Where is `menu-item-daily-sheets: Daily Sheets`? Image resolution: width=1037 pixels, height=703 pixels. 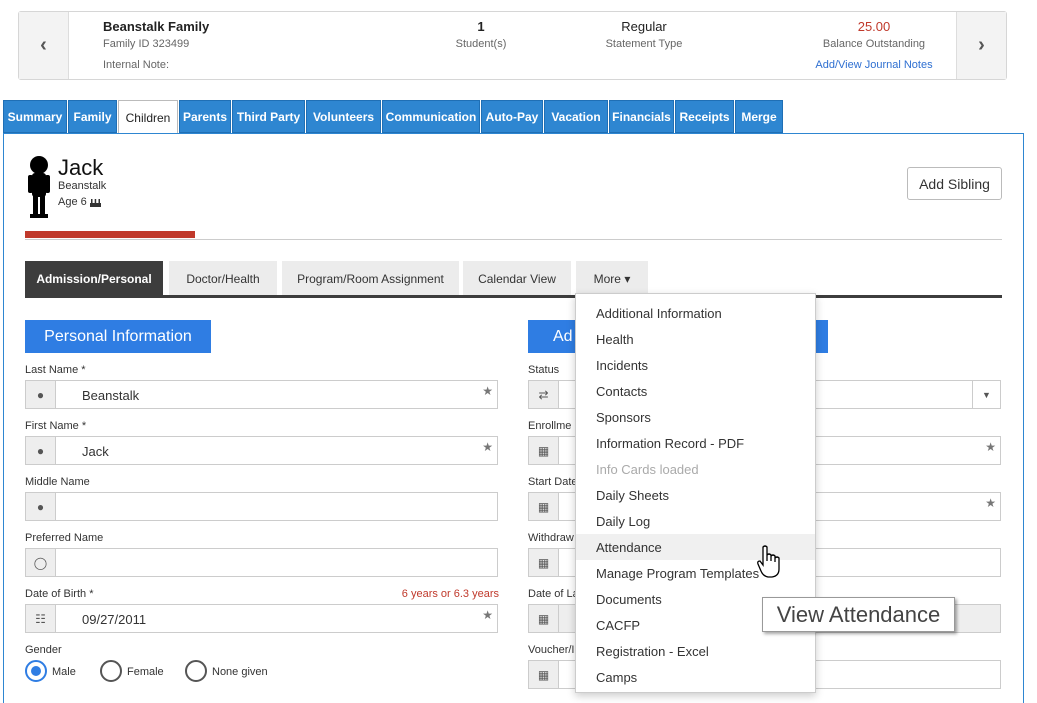
menu-item-daily-sheets: Daily Sheets is located at coordinates (695, 495).